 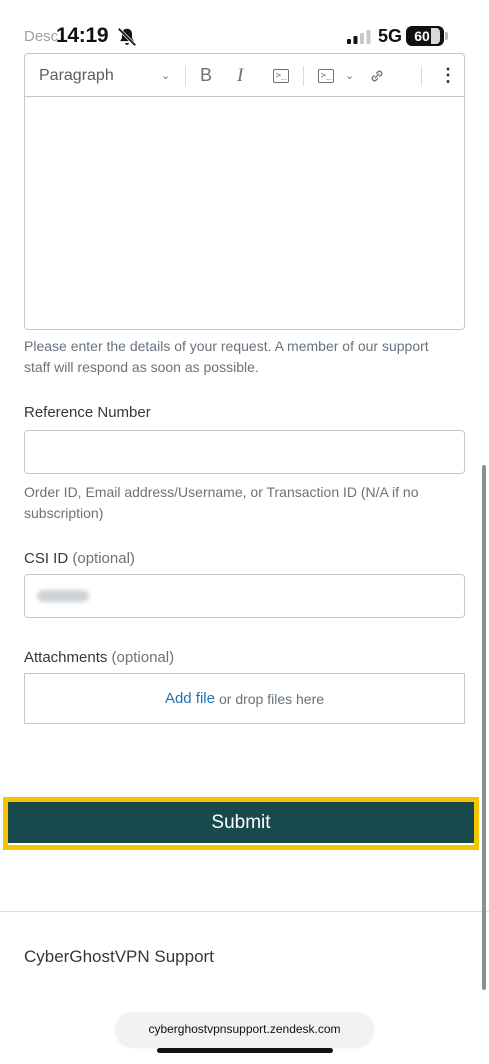 What do you see at coordinates (446, 36) in the screenshot?
I see `battery-tip` at bounding box center [446, 36].